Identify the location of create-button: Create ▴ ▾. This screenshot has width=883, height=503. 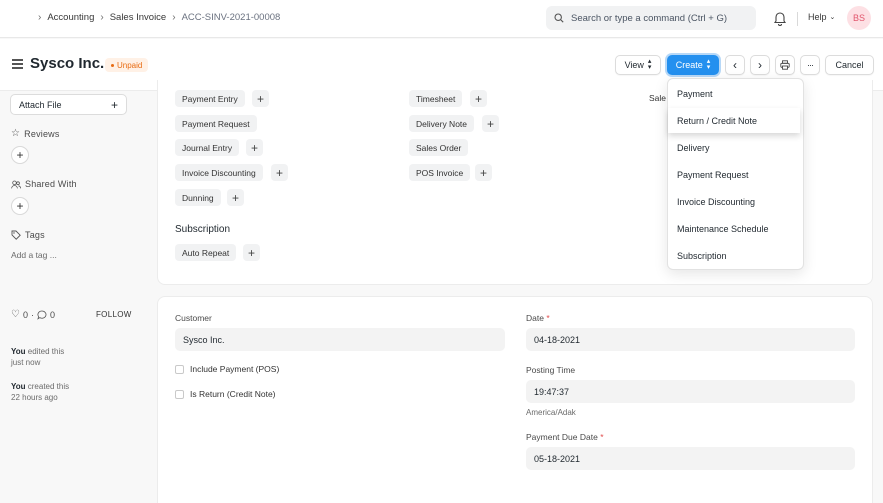
(693, 65).